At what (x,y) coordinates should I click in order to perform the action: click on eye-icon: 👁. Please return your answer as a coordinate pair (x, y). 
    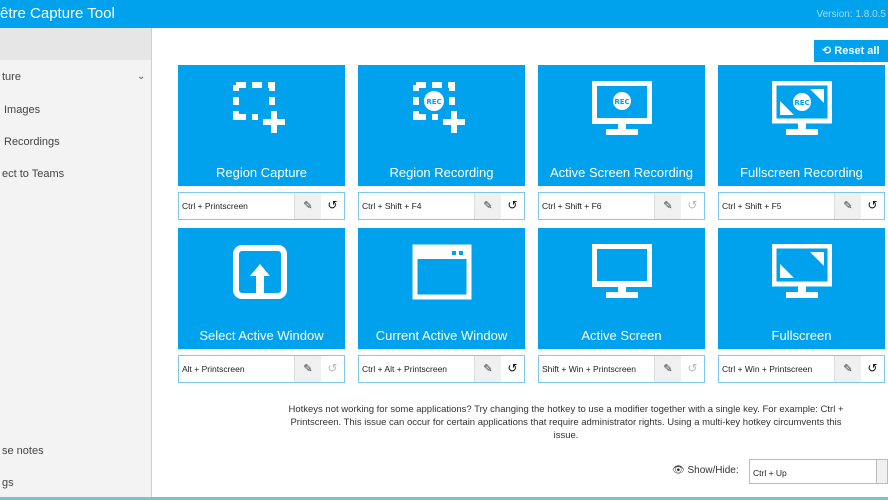
    Looking at the image, I should click on (678, 470).